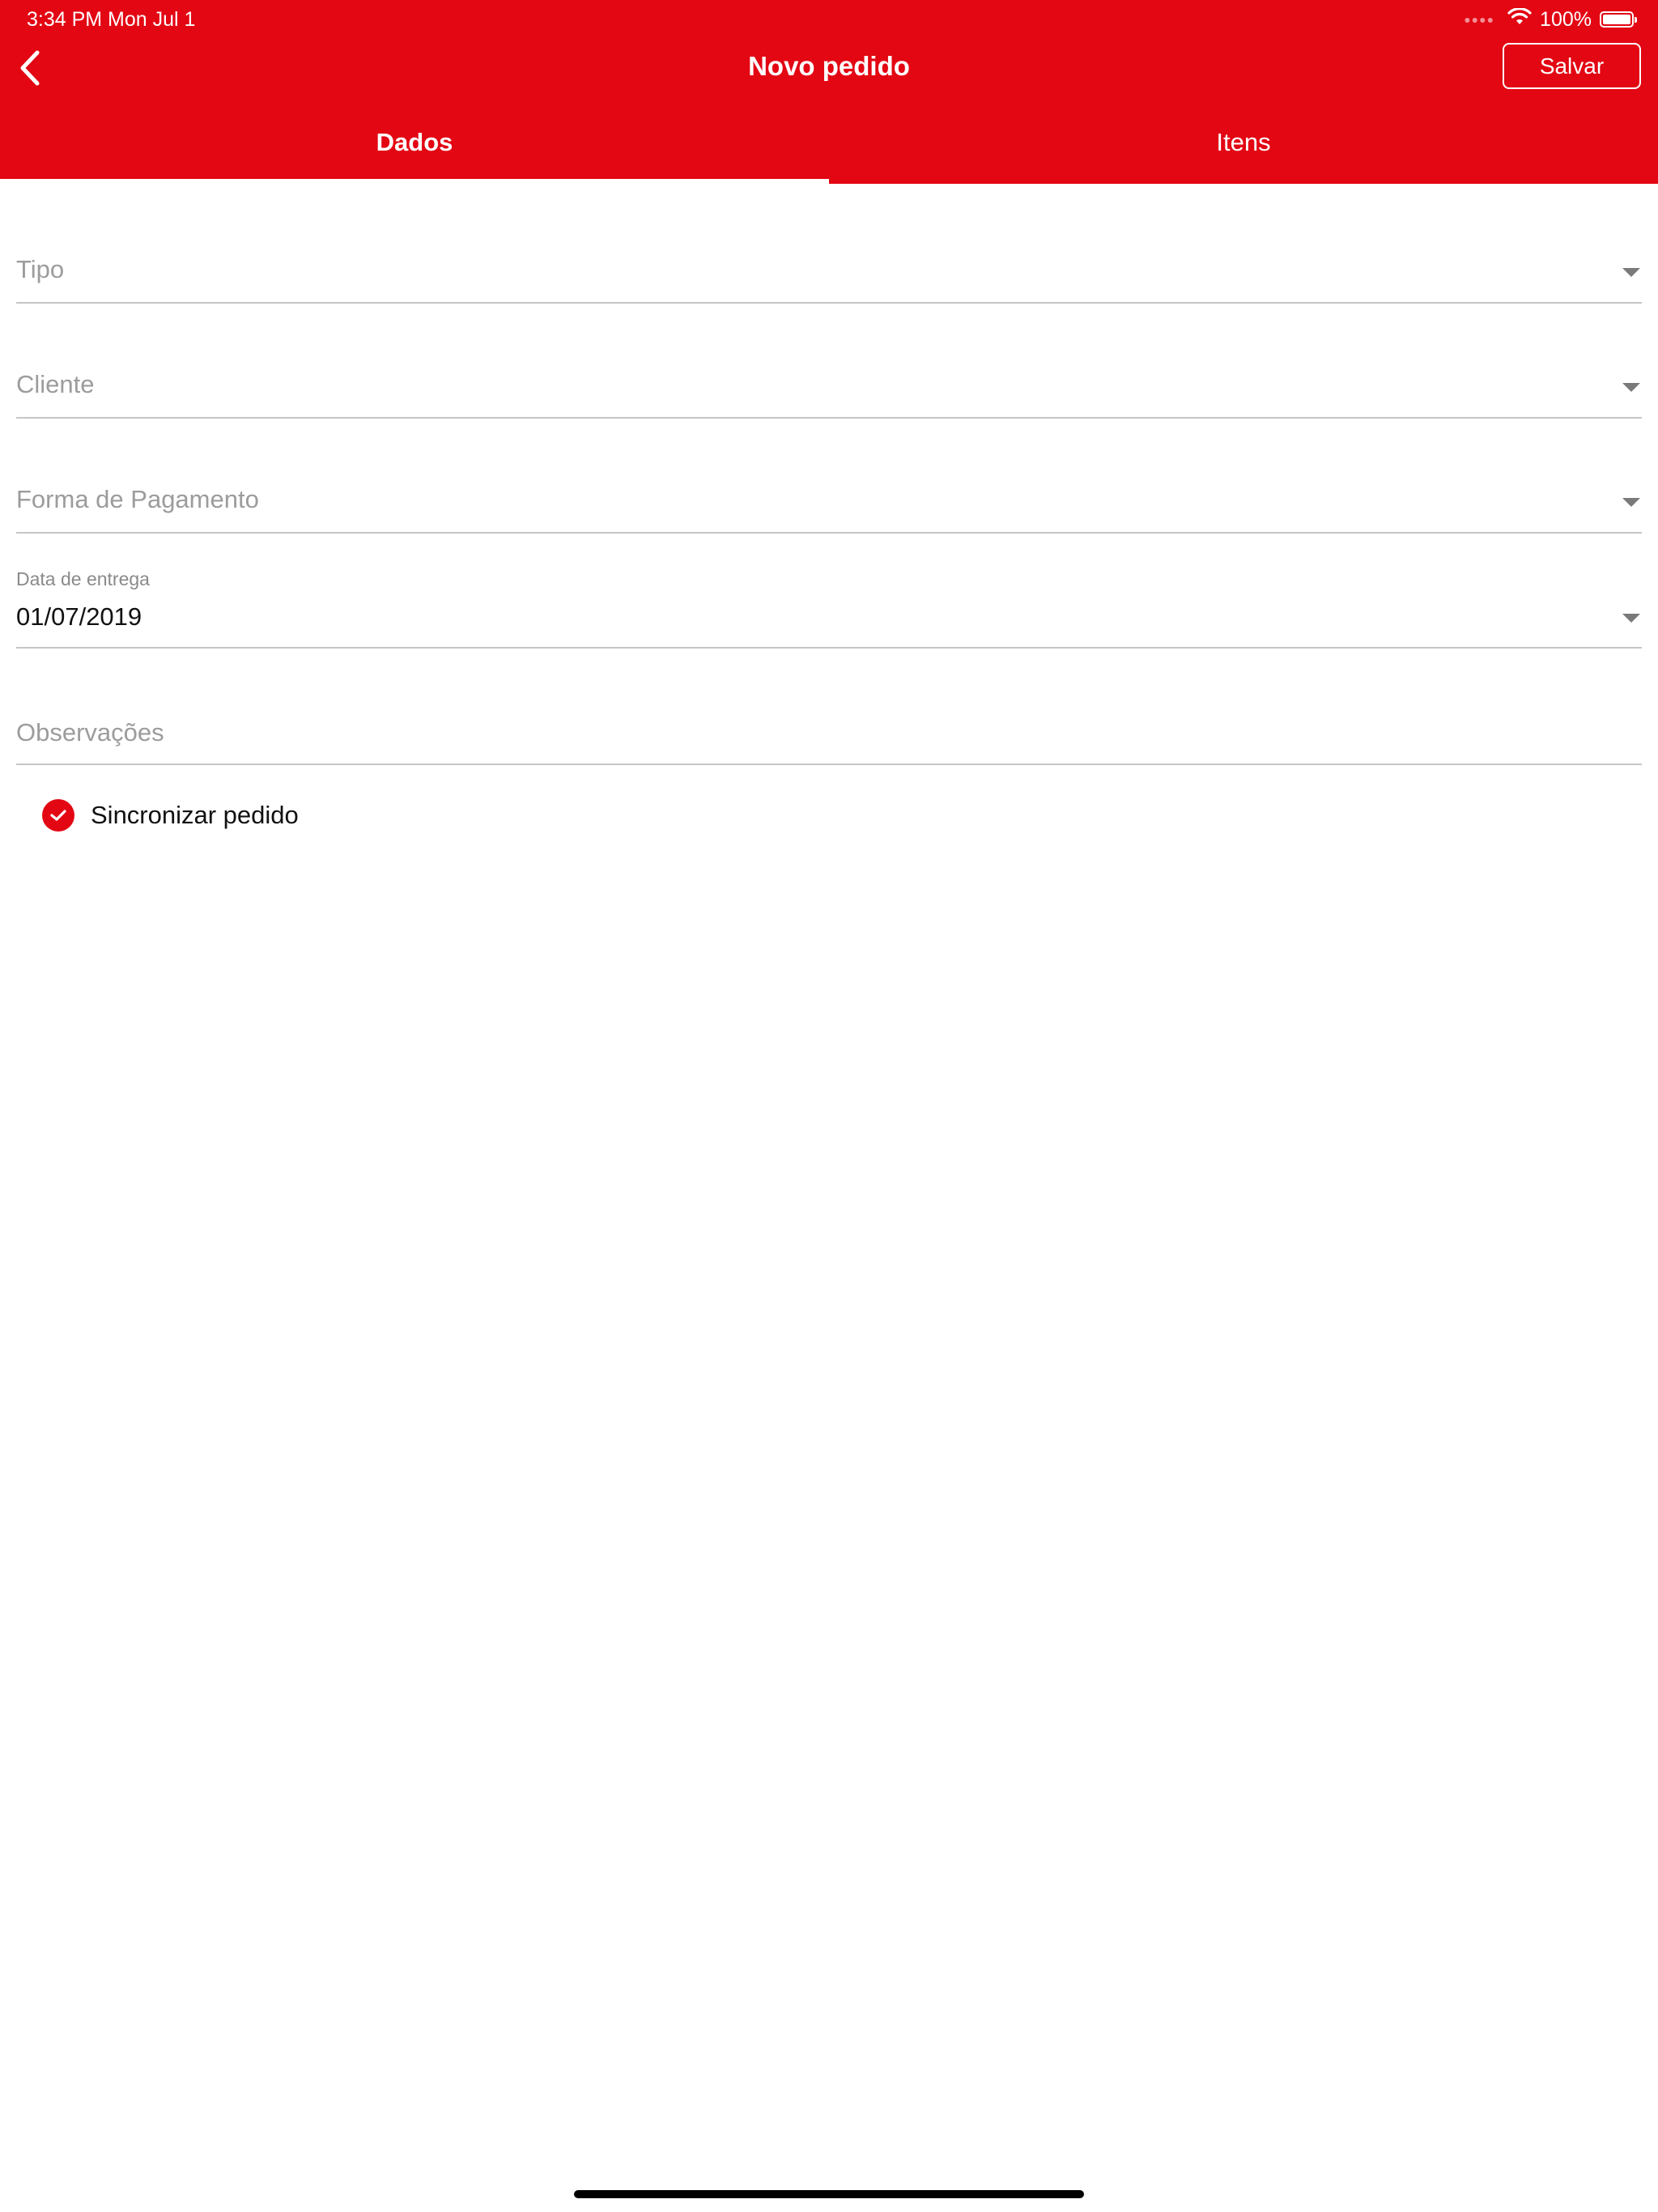 This screenshot has width=1658, height=2212. What do you see at coordinates (83, 578) in the screenshot?
I see `data-entrega-label: Data de entrega` at bounding box center [83, 578].